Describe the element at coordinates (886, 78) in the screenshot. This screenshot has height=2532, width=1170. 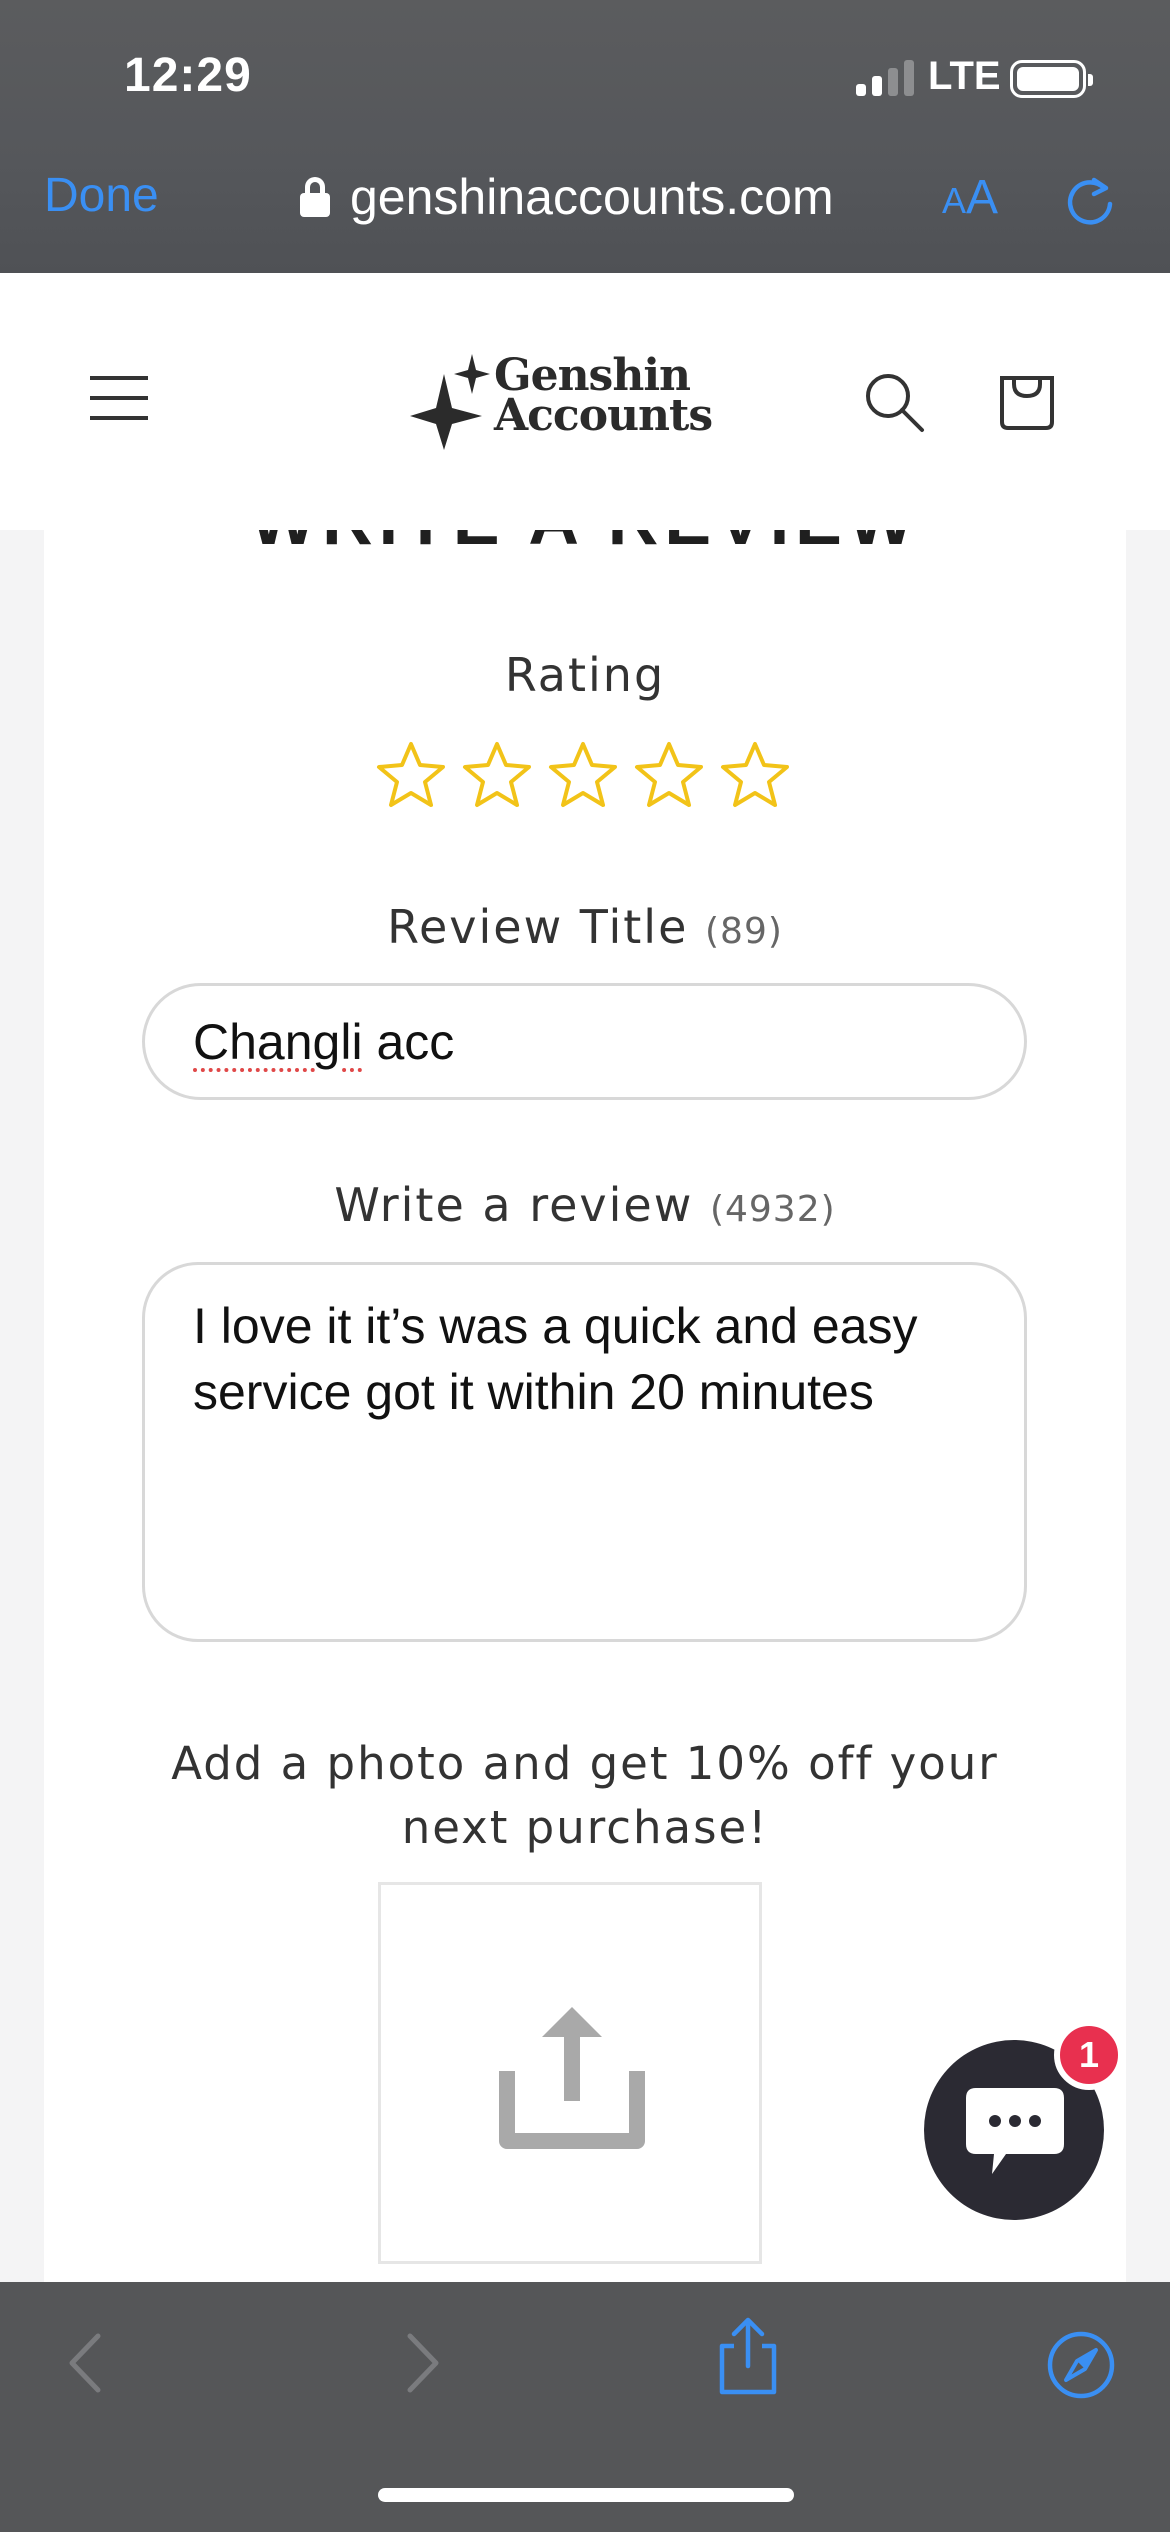
I see `signal-strength-icon` at that location.